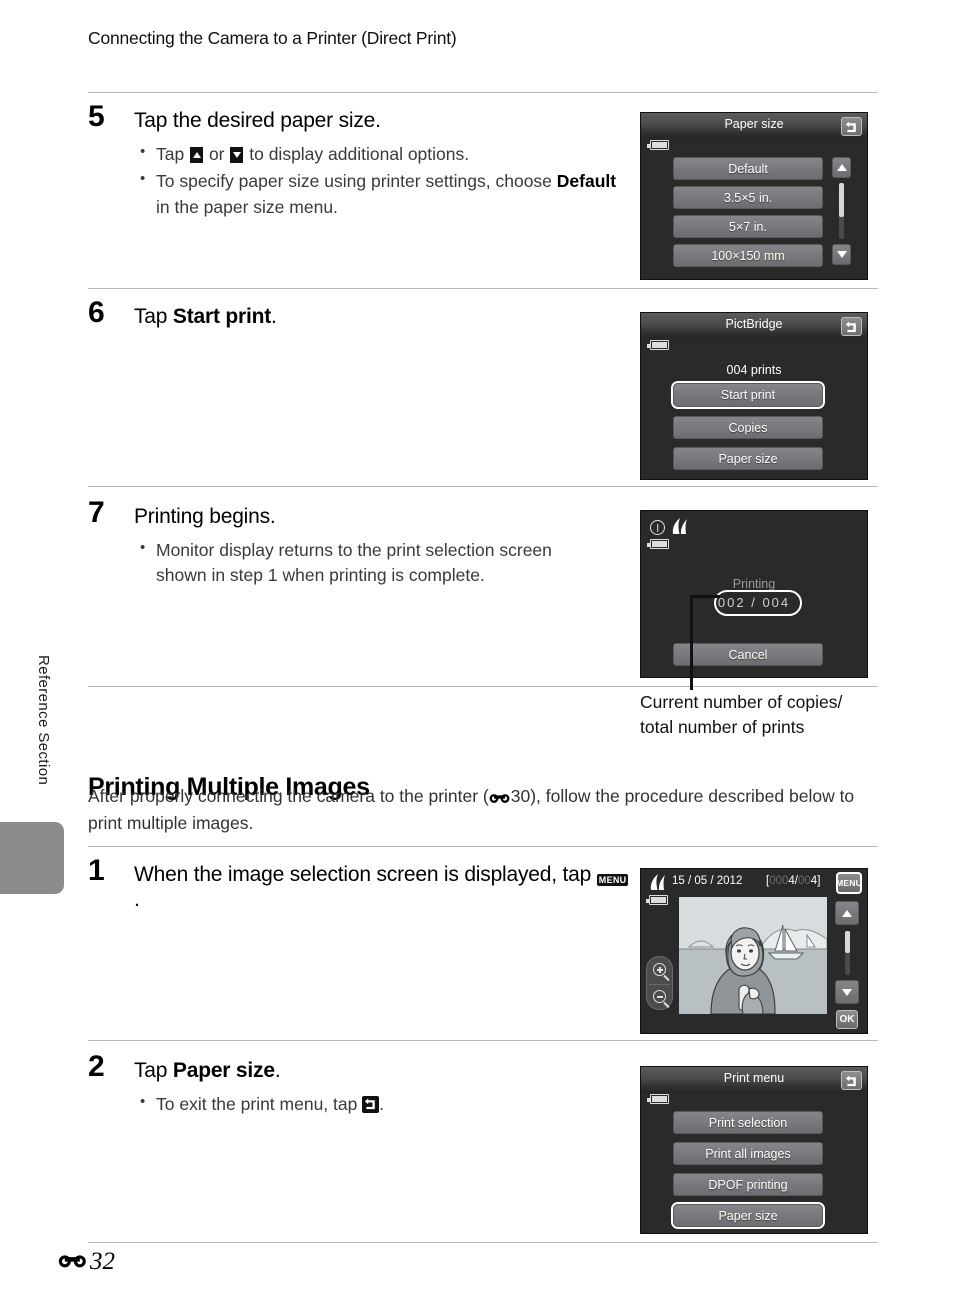  Describe the element at coordinates (731, 602) in the screenshot. I see `current-copy-number: 002` at that location.